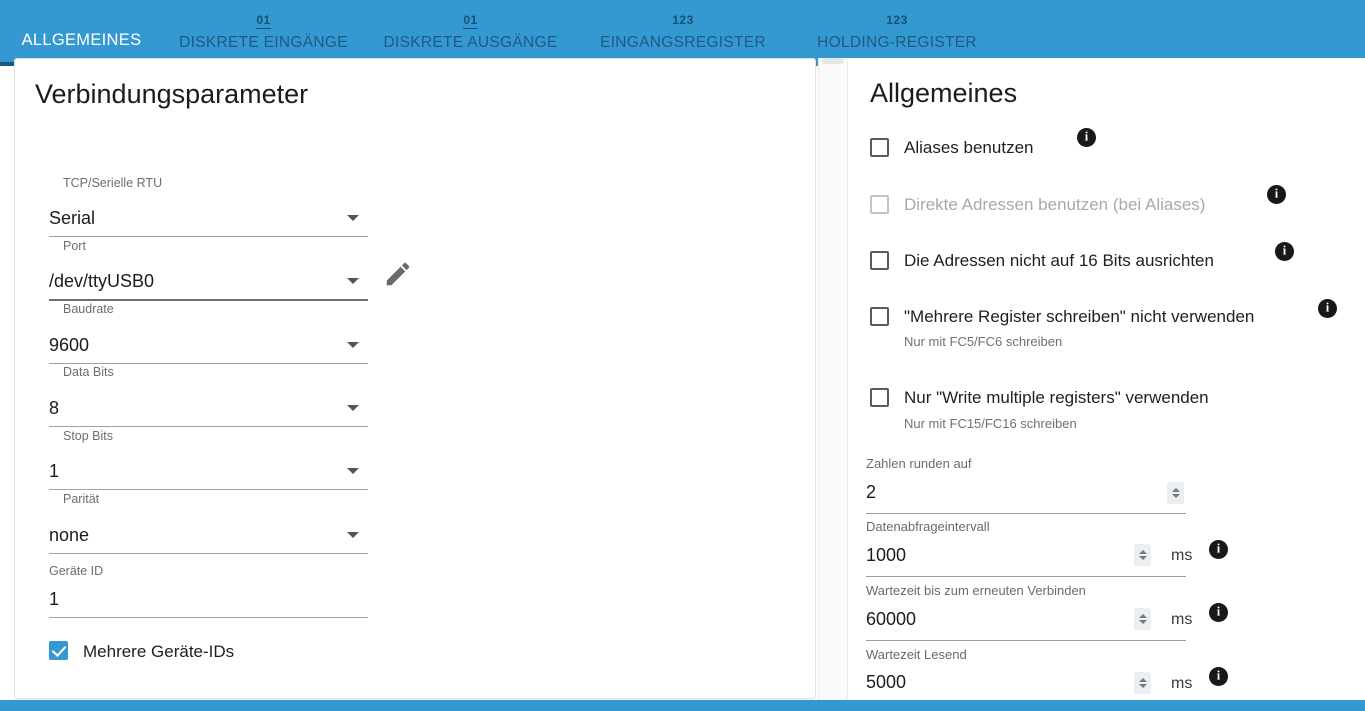  What do you see at coordinates (263, 21) in the screenshot?
I see `digital-input-01-icon: 01` at bounding box center [263, 21].